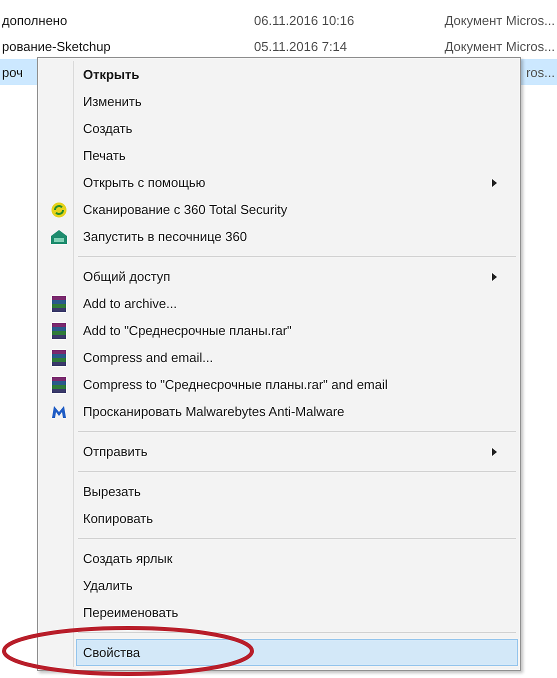  What do you see at coordinates (279, 384) in the screenshot?
I see `menu-item: Compress to "Среднесрочные планы.rar" and email` at bounding box center [279, 384].